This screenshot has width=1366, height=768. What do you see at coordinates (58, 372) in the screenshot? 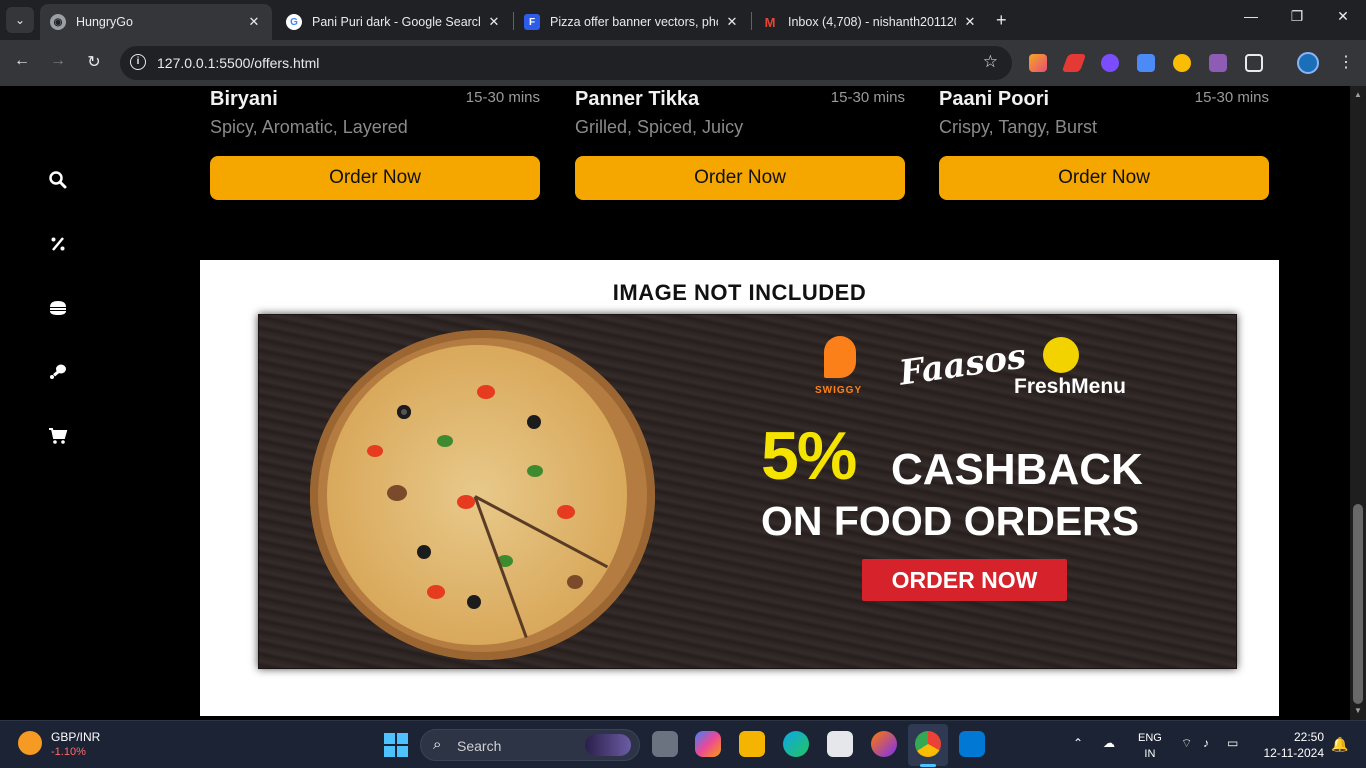
I see `drumstick-icon` at bounding box center [58, 372].